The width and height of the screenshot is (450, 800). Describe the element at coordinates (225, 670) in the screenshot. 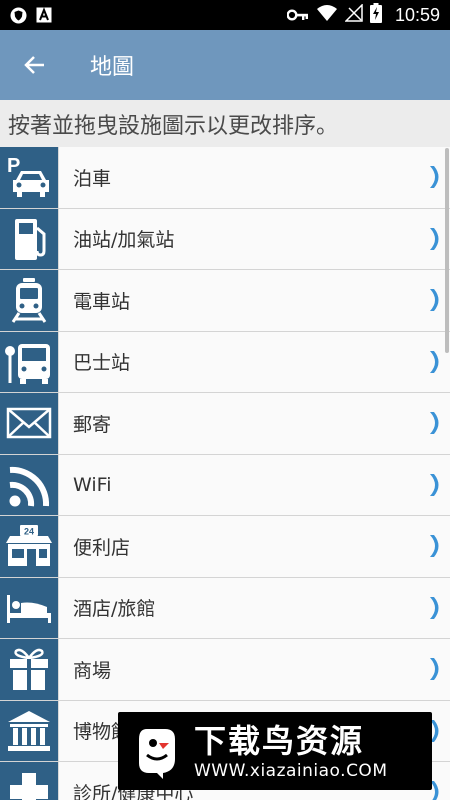

I see `list-item-mall: 商場` at that location.